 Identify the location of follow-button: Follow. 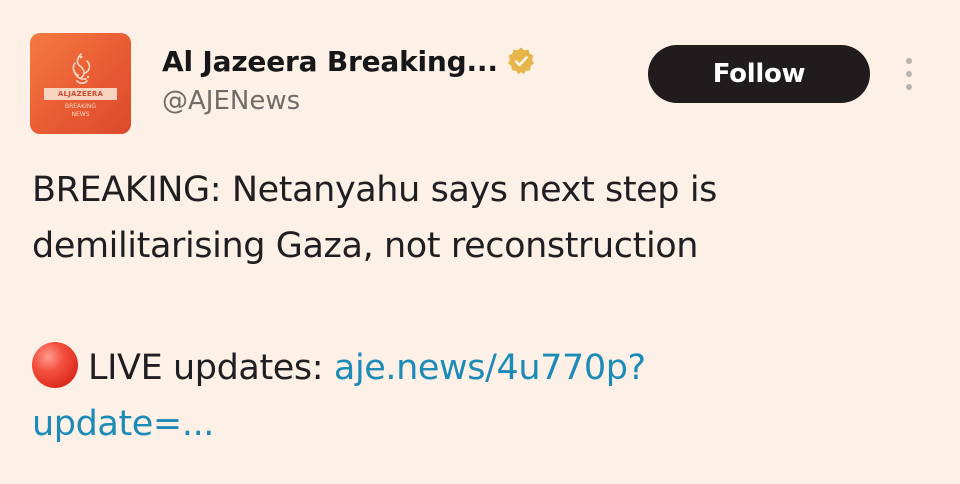
(759, 74).